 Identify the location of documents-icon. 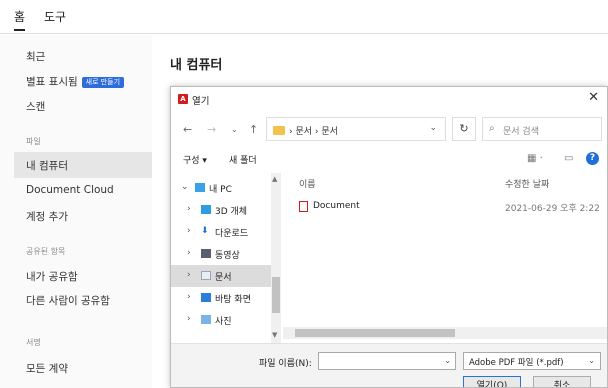
(206, 275).